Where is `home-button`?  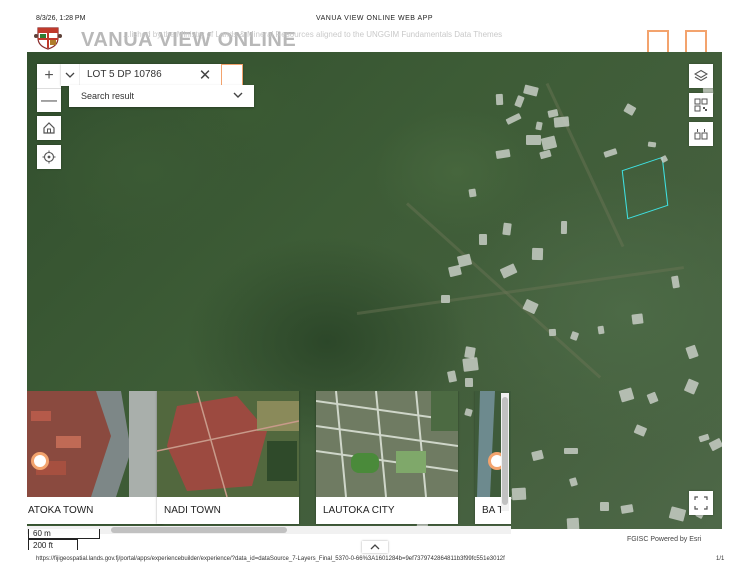 home-button is located at coordinates (49, 128).